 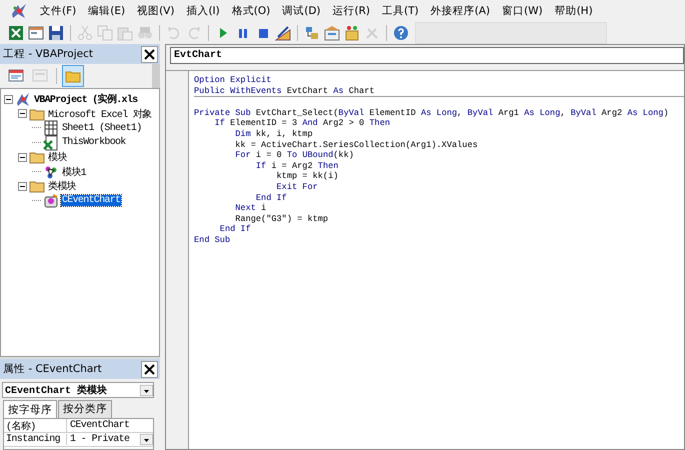 What do you see at coordinates (58, 11) in the screenshot?
I see `menu-item: 文件(F)` at bounding box center [58, 11].